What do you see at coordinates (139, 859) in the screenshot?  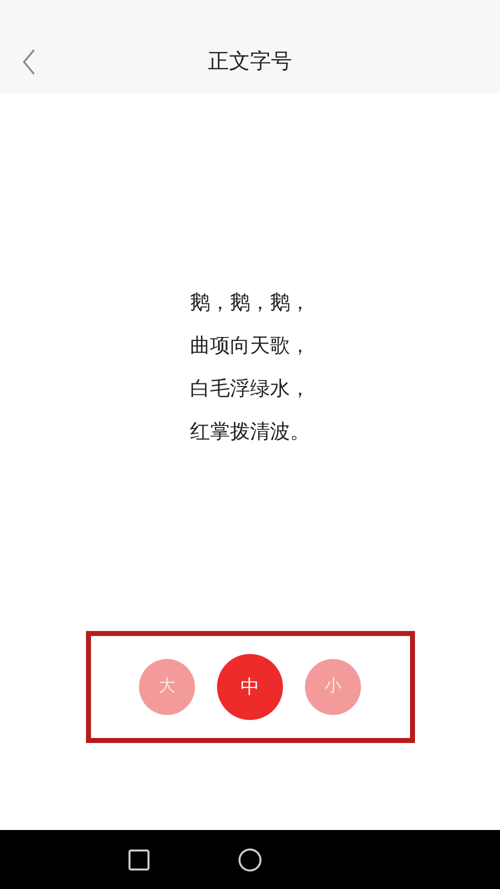 I see `recents-icon` at bounding box center [139, 859].